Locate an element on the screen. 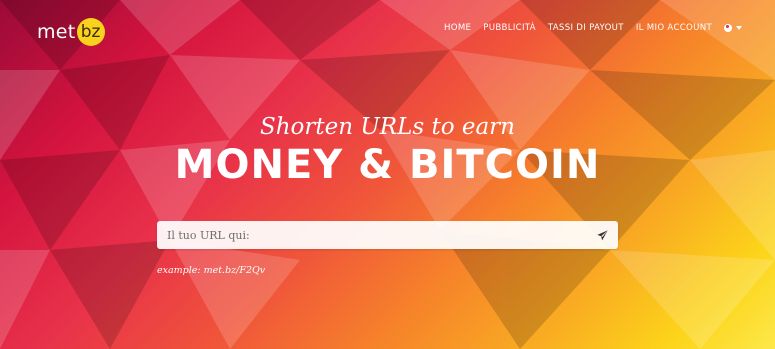 The height and width of the screenshot is (349, 775). brand-badge: bz is located at coordinates (90, 32).